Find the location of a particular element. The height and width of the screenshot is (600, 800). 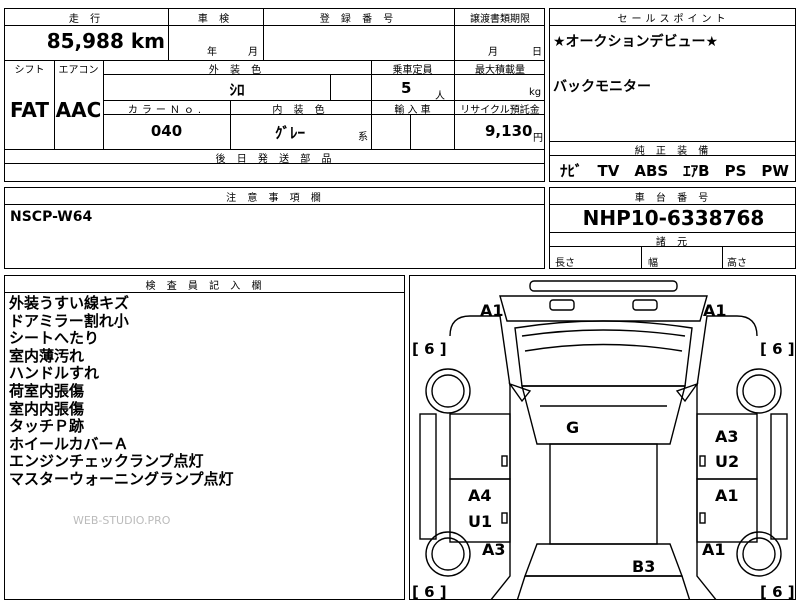

notes-value: NSCP-W64 is located at coordinates (51, 217).